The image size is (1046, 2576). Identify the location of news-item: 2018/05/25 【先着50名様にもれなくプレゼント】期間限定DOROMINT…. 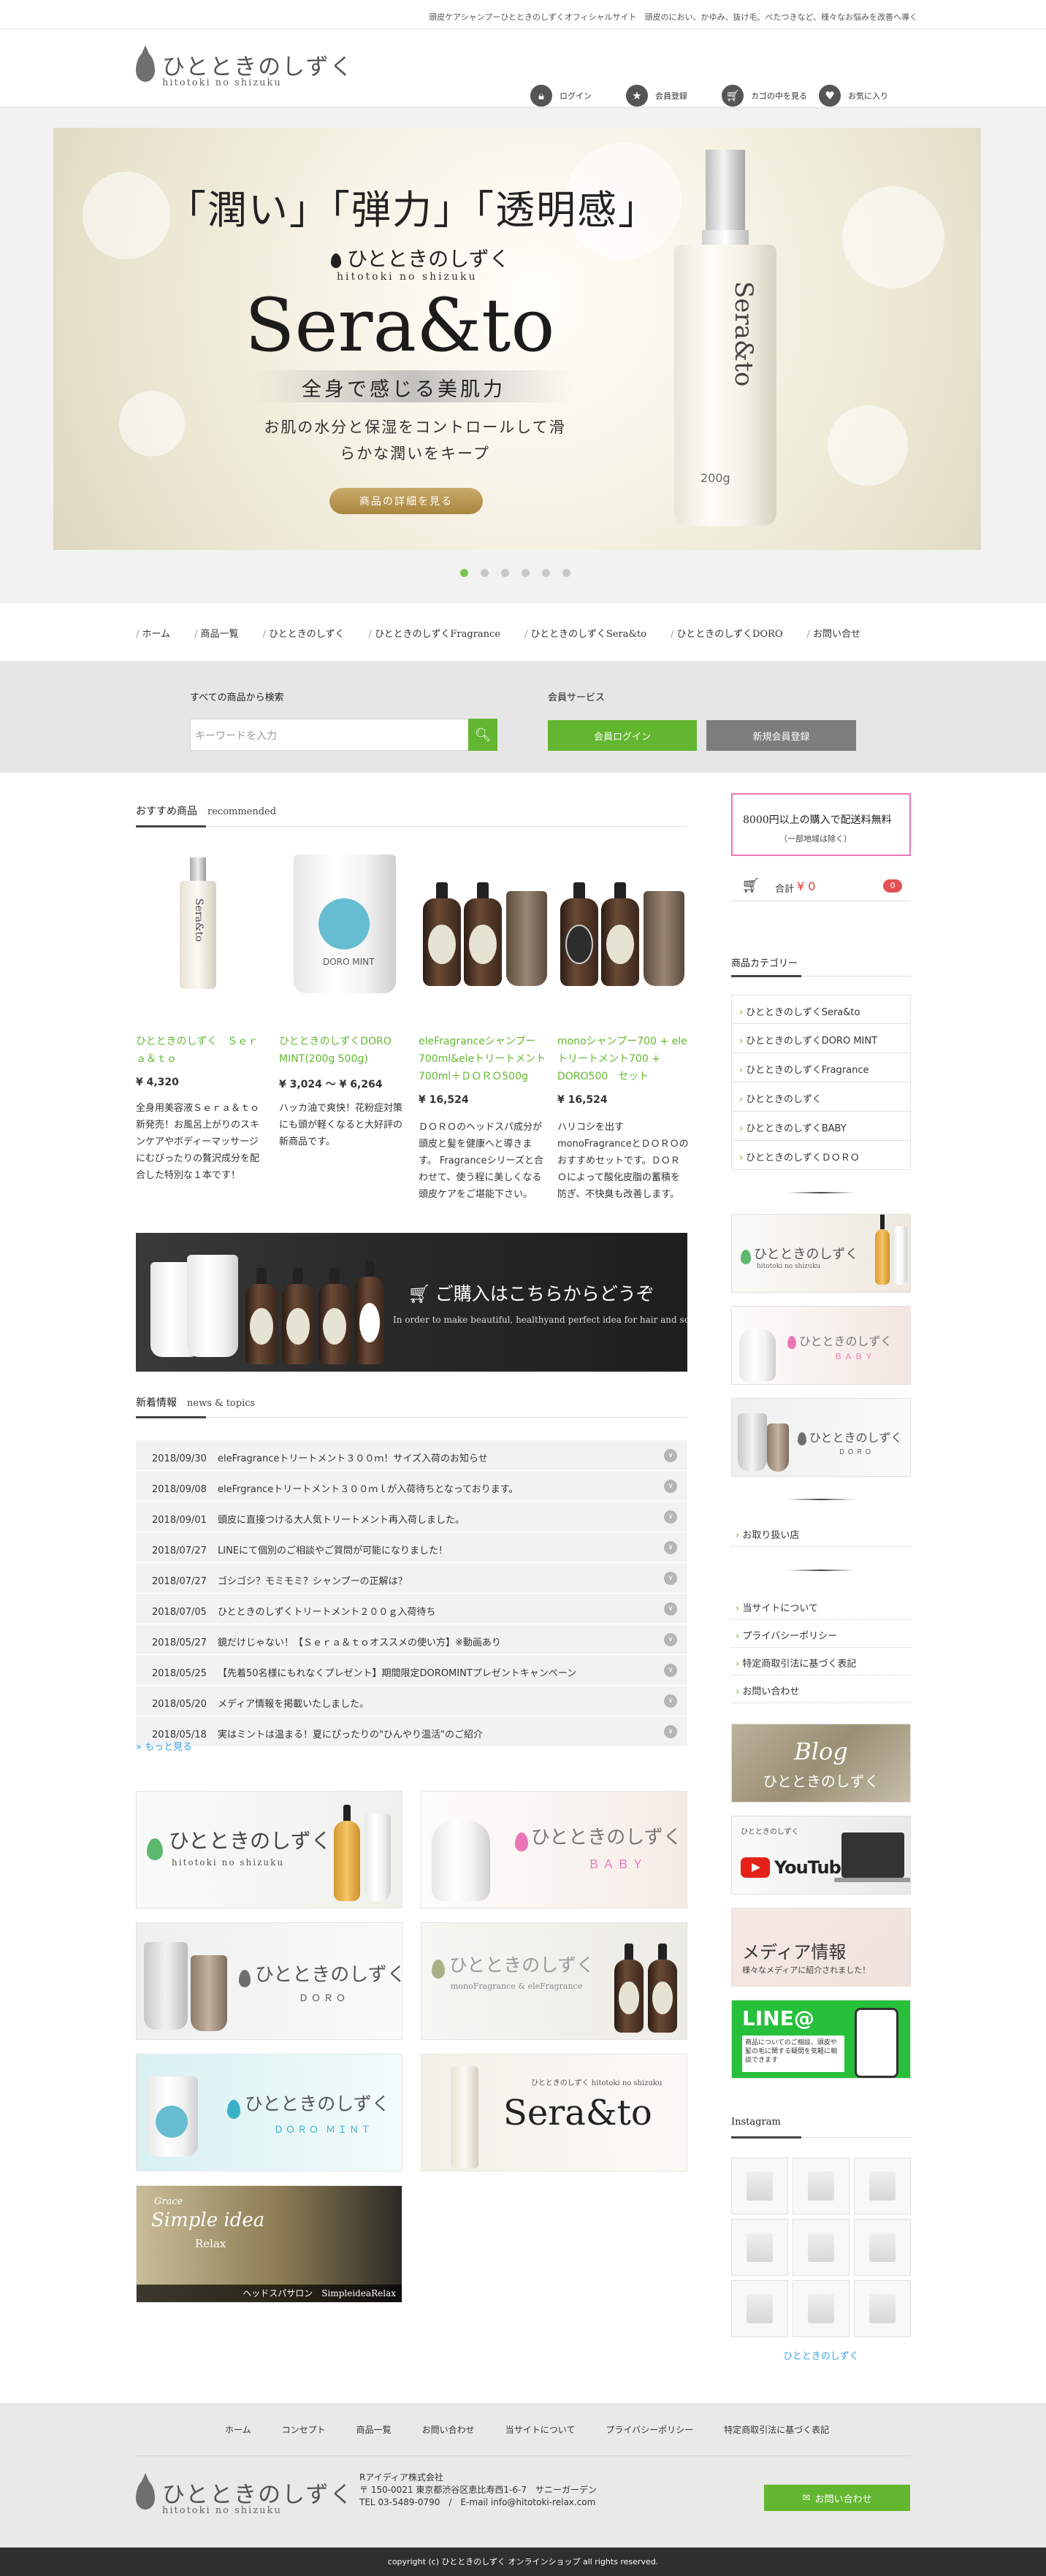
(411, 1670).